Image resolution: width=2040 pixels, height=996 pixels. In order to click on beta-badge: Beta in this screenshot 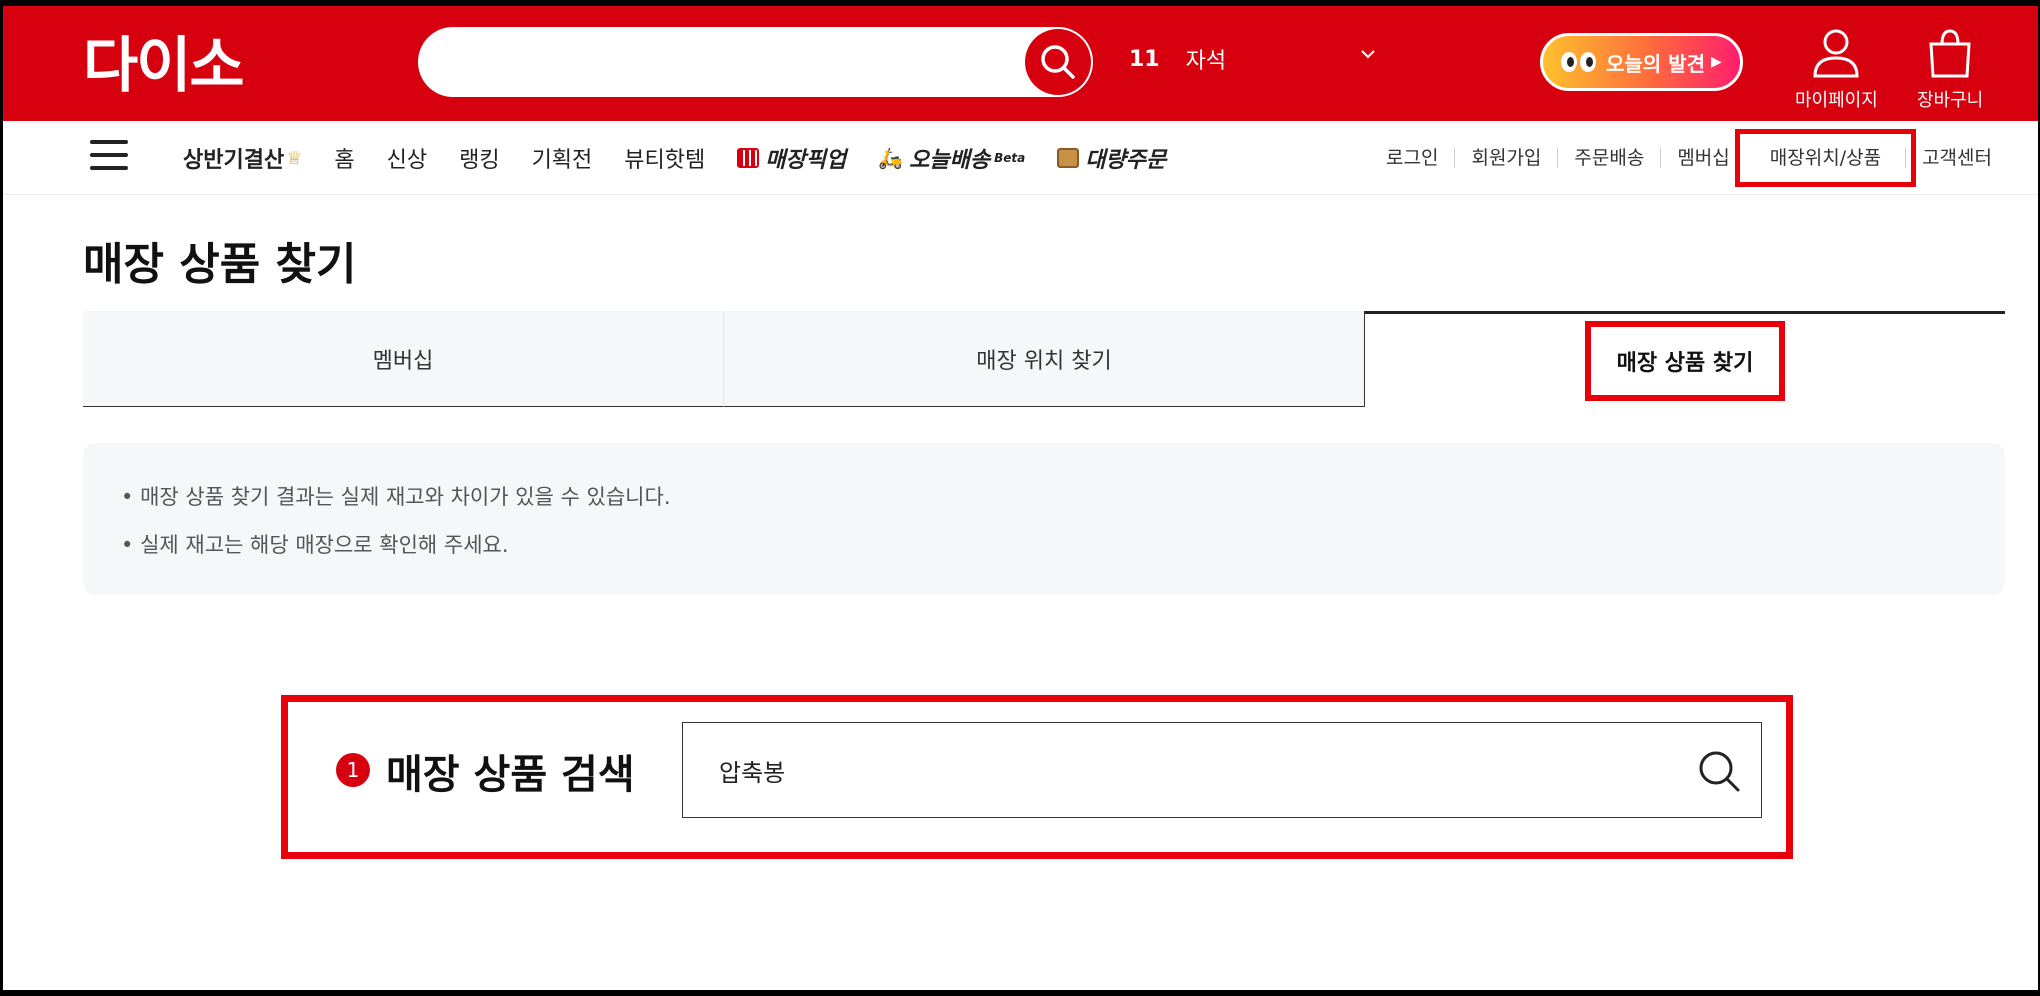, I will do `click(1010, 158)`.